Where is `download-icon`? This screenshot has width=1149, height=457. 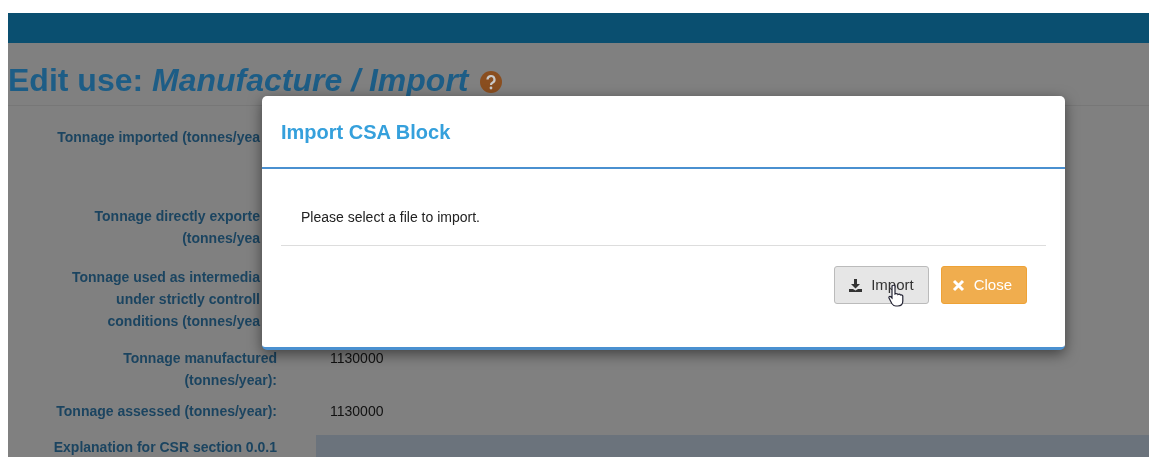
download-icon is located at coordinates (856, 285).